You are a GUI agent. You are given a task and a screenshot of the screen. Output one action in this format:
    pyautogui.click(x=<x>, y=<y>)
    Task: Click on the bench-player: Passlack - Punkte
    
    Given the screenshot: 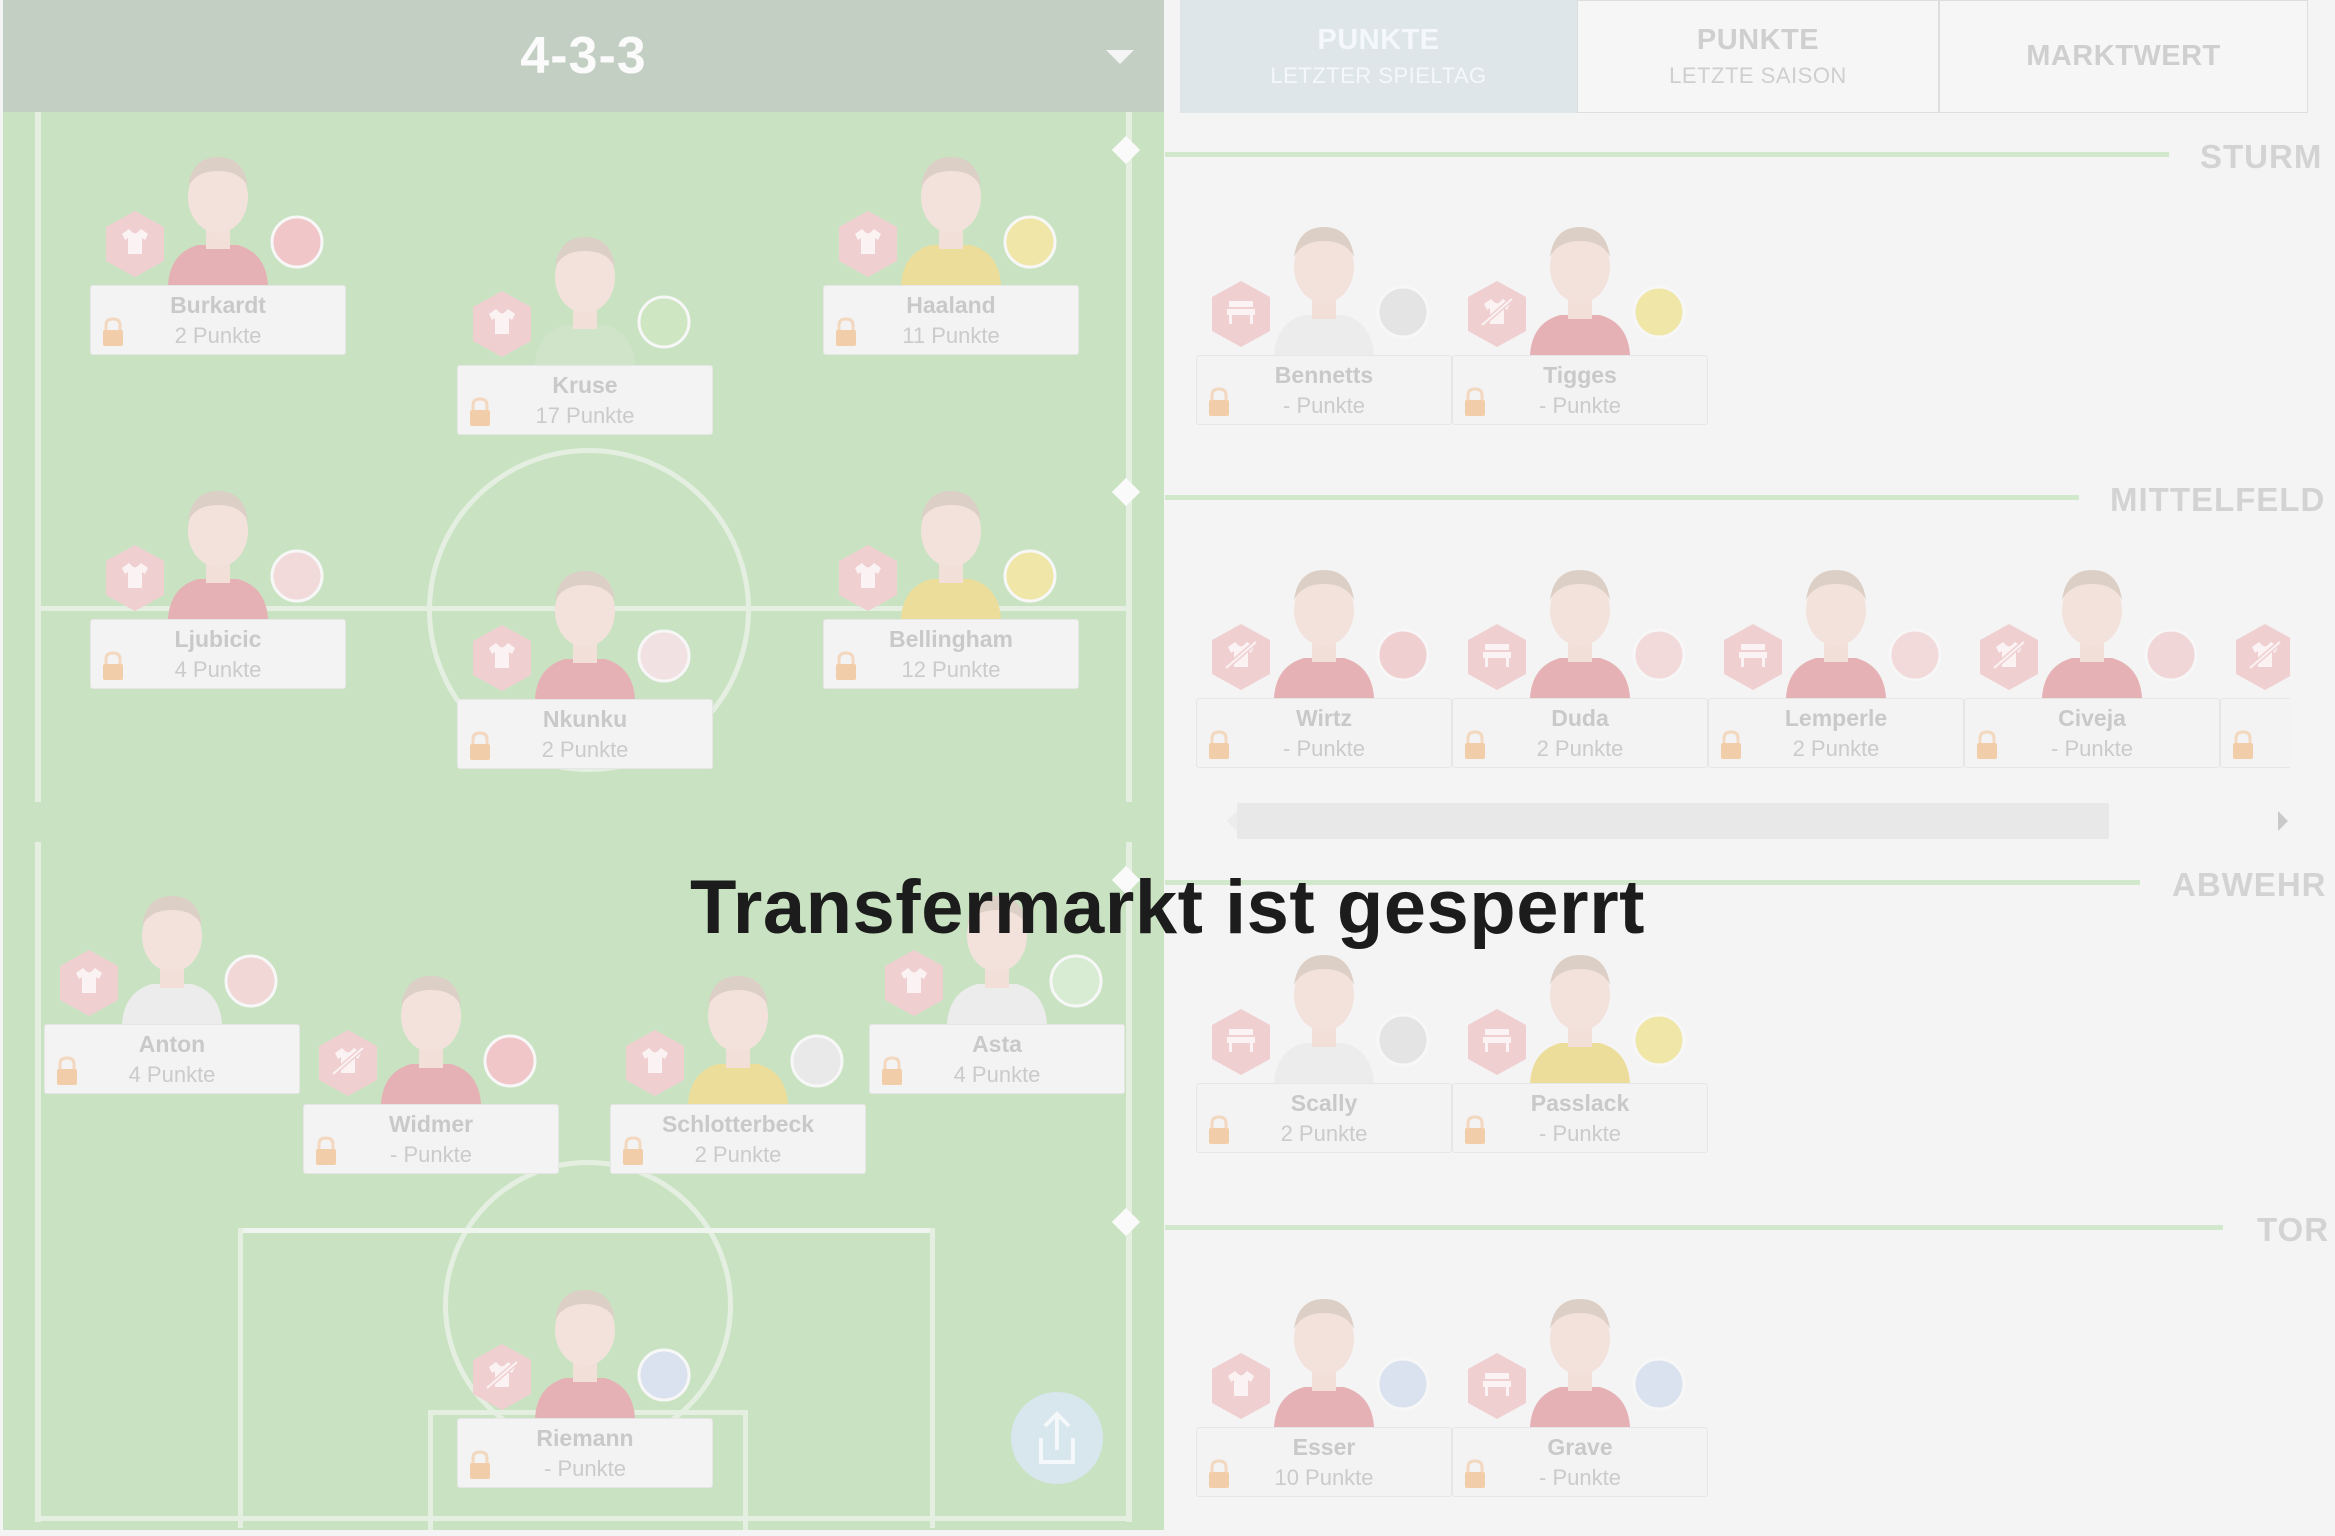 What is the action you would take?
    pyautogui.click(x=1580, y=1043)
    